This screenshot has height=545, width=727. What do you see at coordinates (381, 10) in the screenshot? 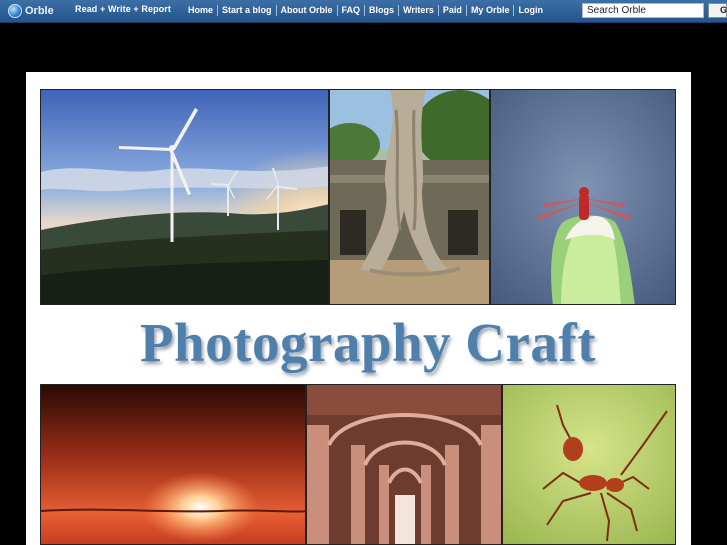
I see `nav-blogs: Blogs` at bounding box center [381, 10].